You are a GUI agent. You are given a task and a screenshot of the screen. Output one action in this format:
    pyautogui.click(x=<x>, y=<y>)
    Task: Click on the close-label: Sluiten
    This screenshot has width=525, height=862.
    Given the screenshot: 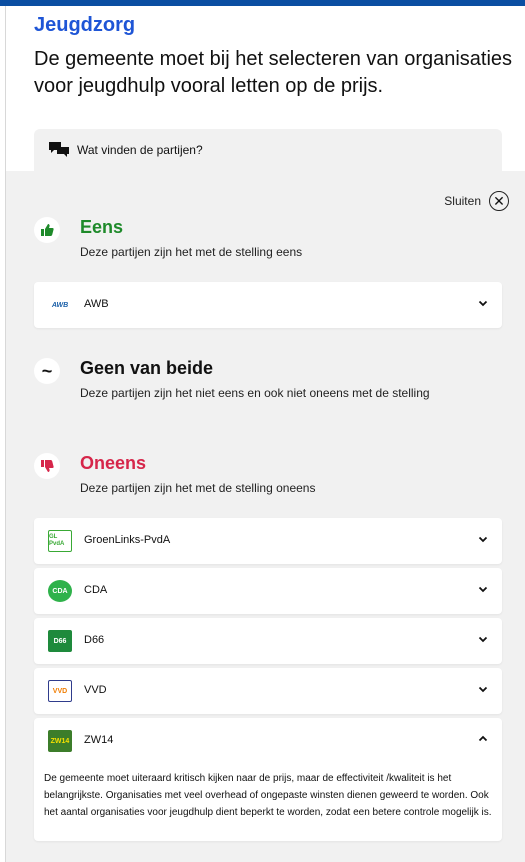 What is the action you would take?
    pyautogui.click(x=462, y=201)
    